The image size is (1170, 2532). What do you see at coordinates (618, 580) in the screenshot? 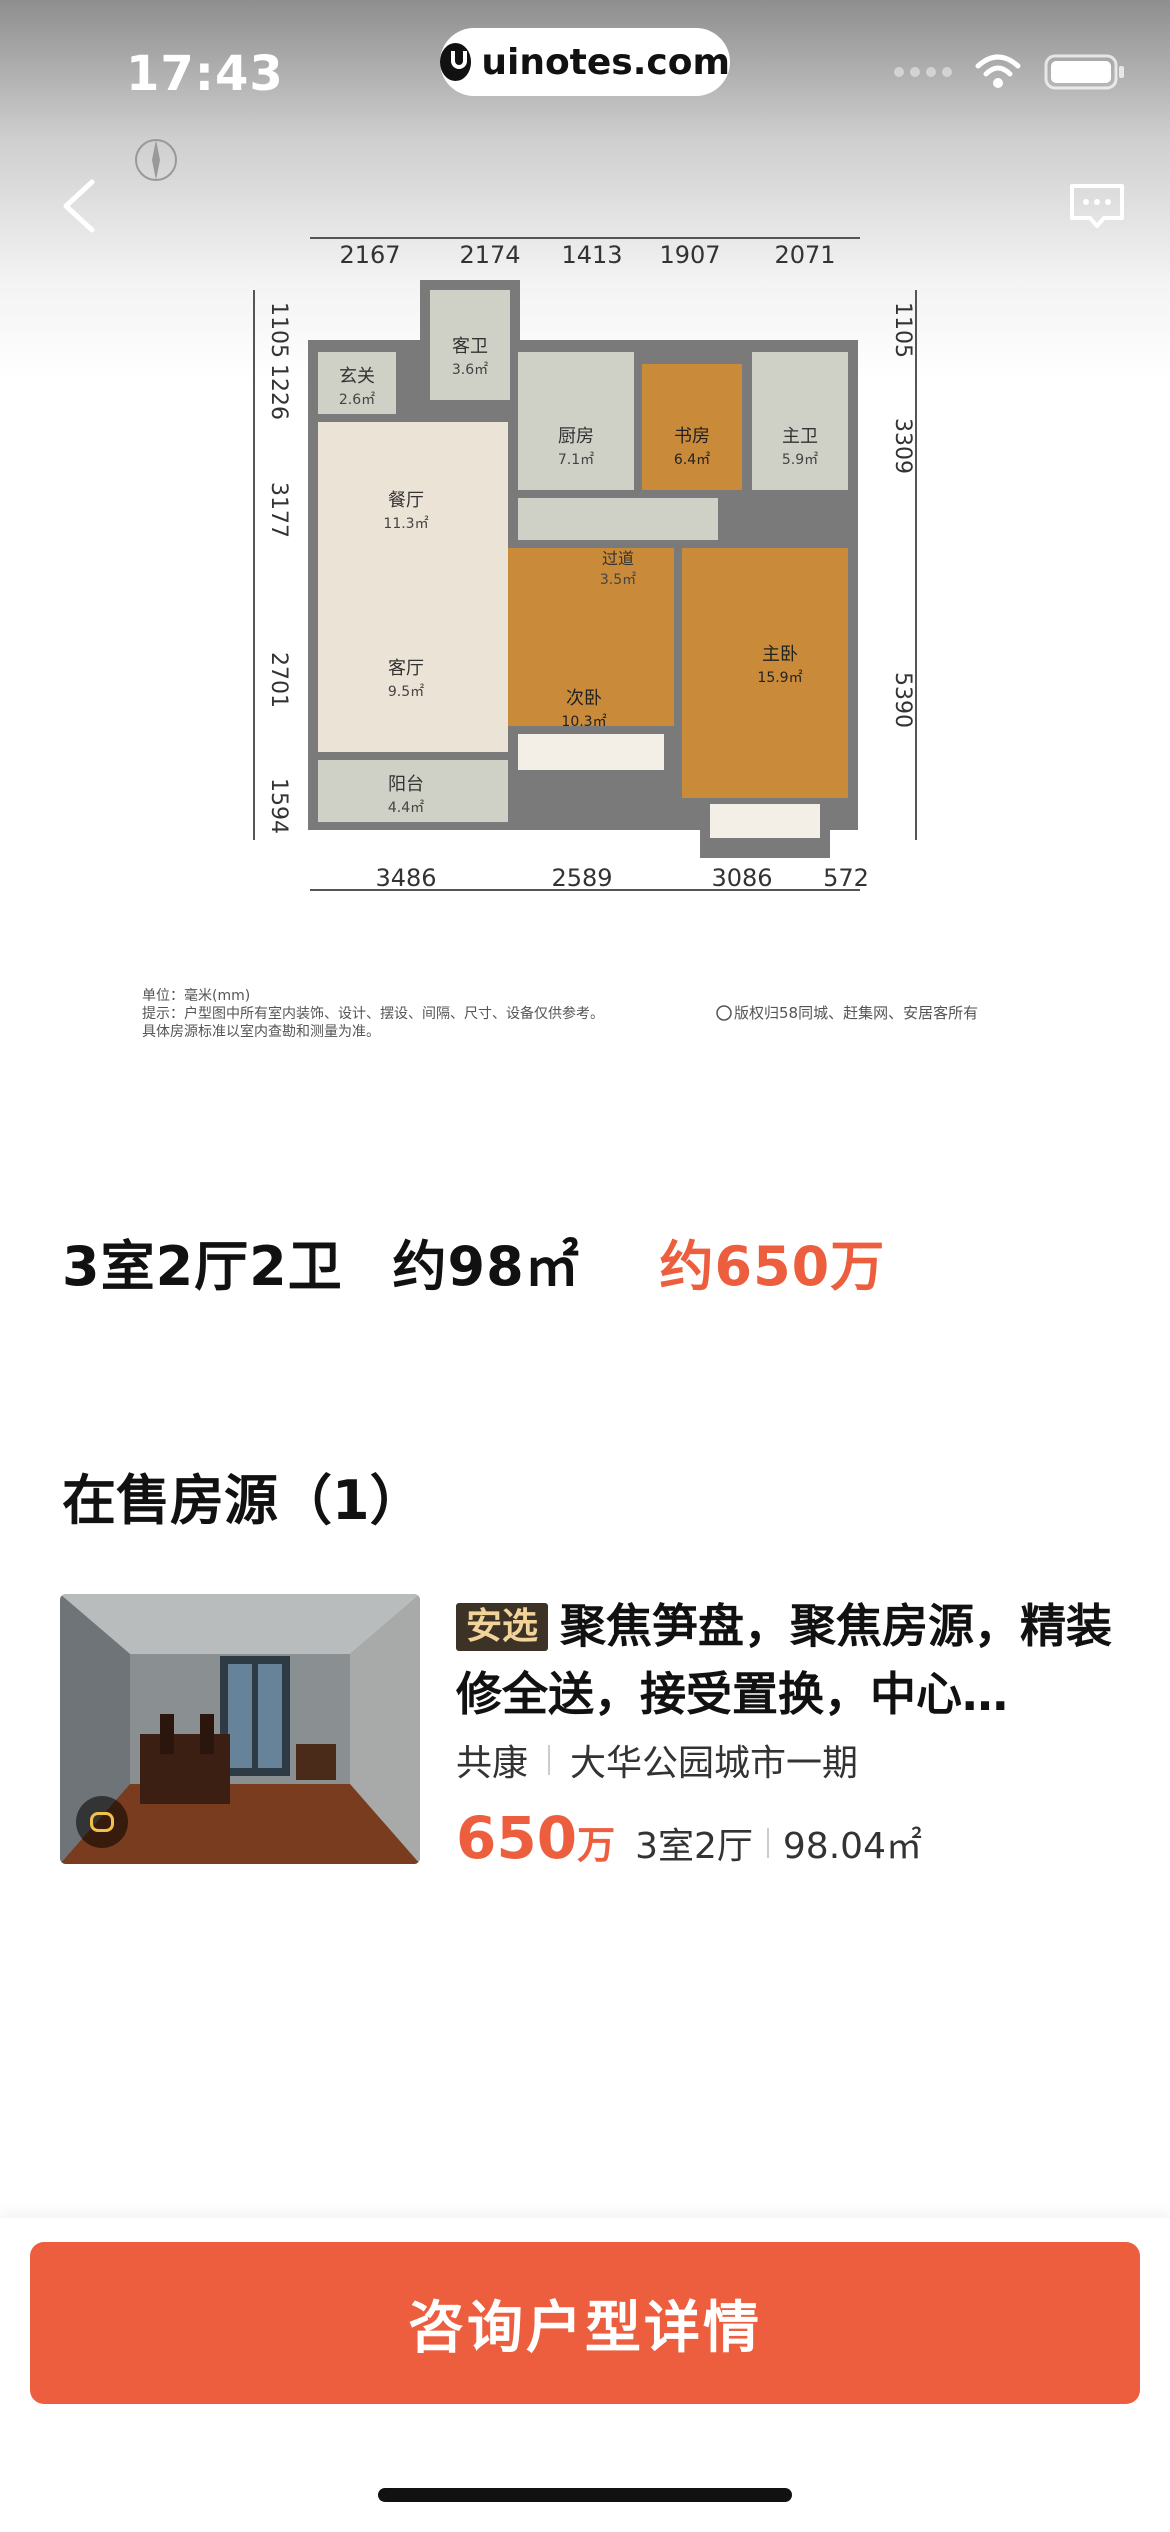
I see `room-area-corridor: 3.5㎡` at bounding box center [618, 580].